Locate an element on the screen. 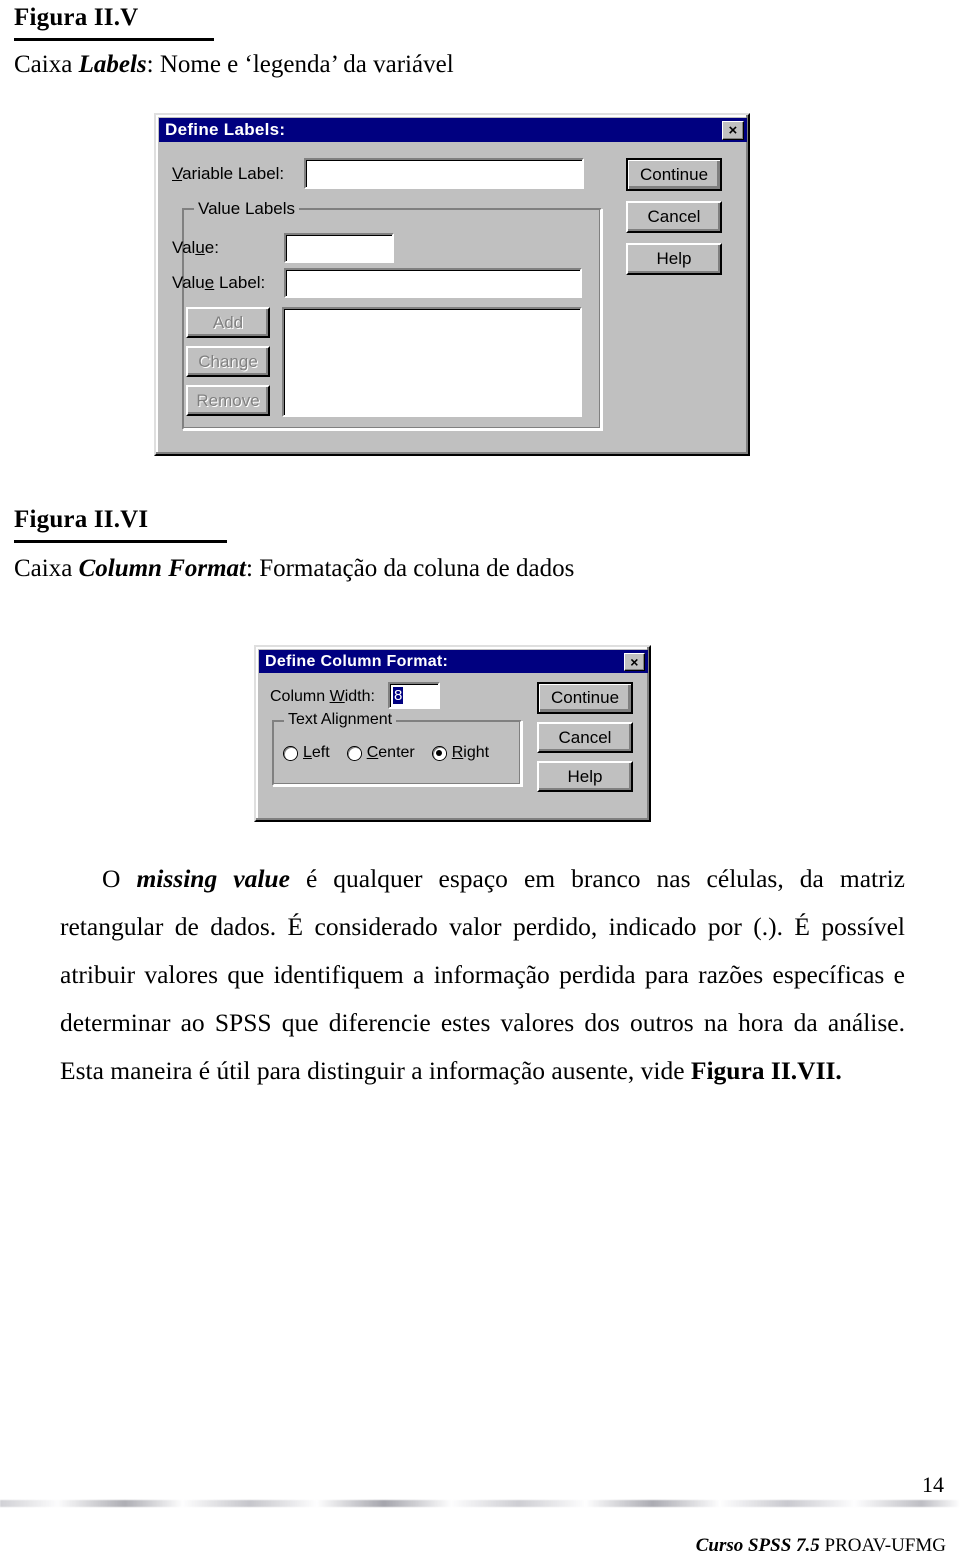  figure-vi-caption-suffix: : Formatação da coluna de dados is located at coordinates (410, 568).